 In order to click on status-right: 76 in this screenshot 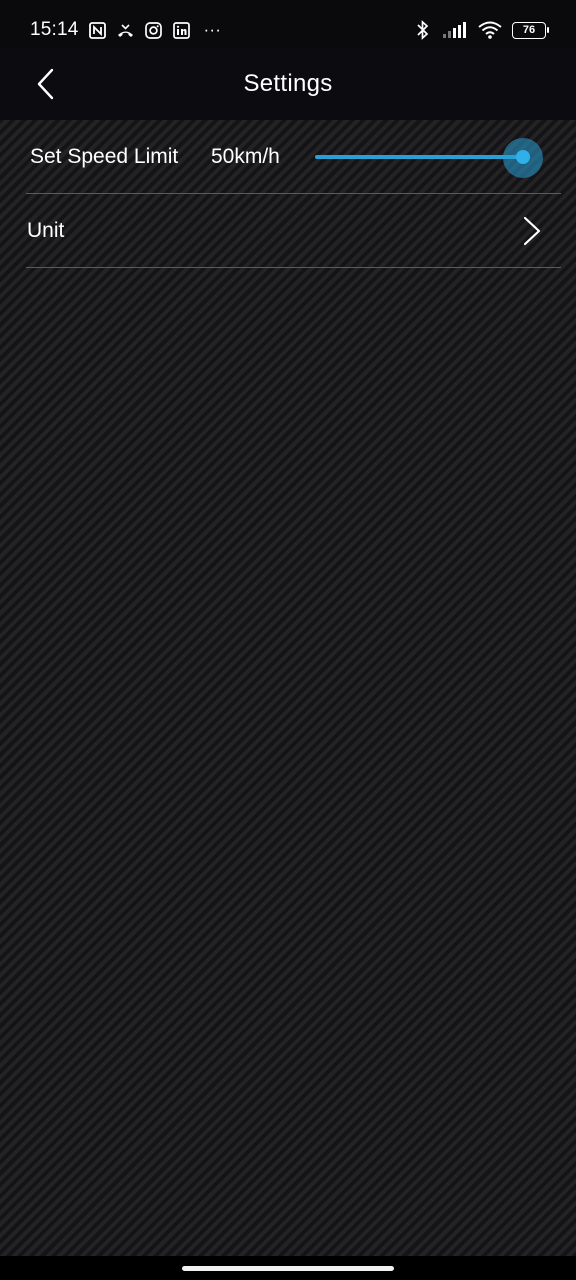, I will do `click(481, 30)`.